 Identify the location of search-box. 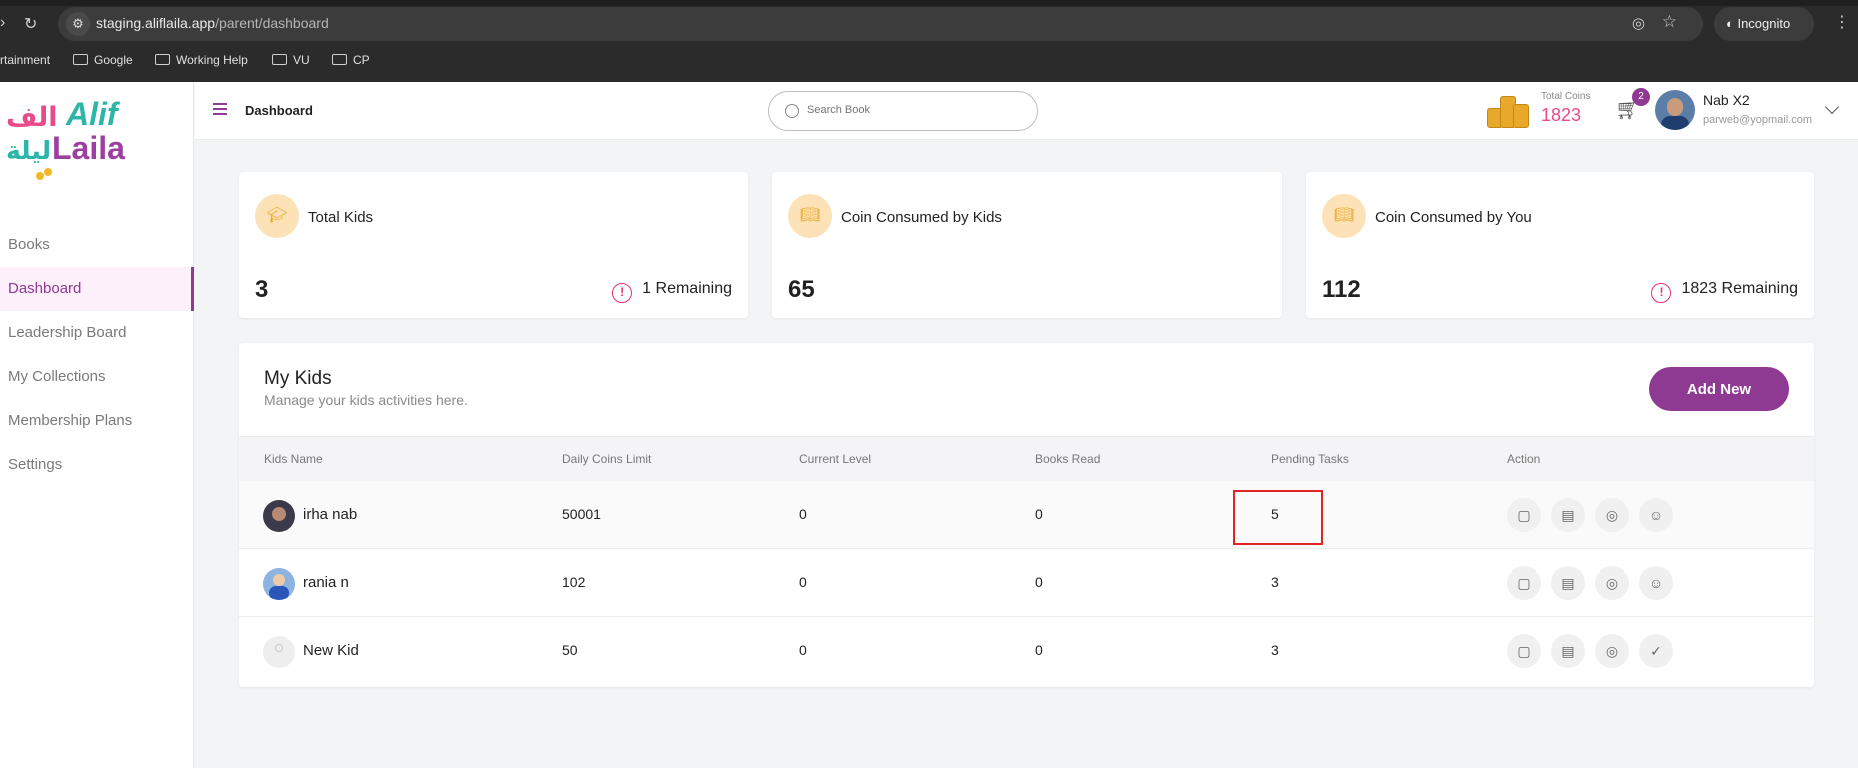
(903, 111).